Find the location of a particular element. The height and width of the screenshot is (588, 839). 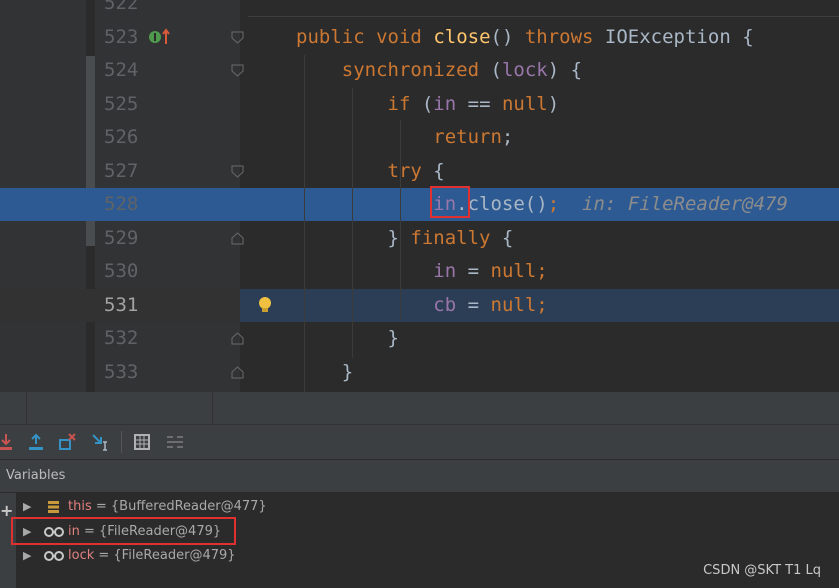

debug-toolbar is located at coordinates (419, 442).